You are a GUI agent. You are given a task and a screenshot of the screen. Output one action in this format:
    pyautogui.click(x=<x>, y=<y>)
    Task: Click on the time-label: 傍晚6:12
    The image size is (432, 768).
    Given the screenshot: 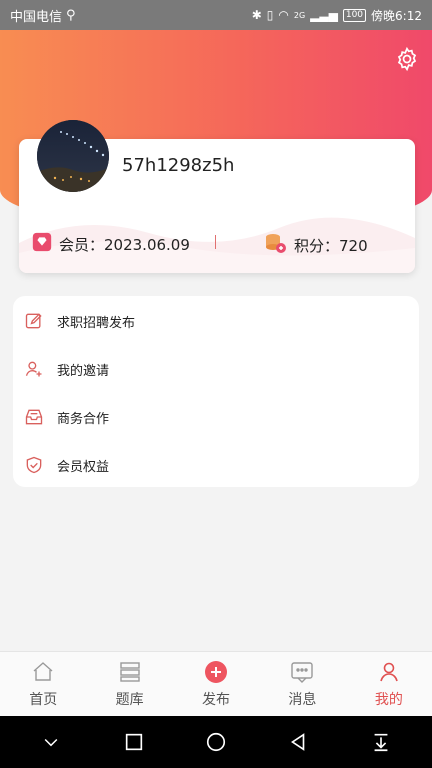 What is the action you would take?
    pyautogui.click(x=396, y=15)
    